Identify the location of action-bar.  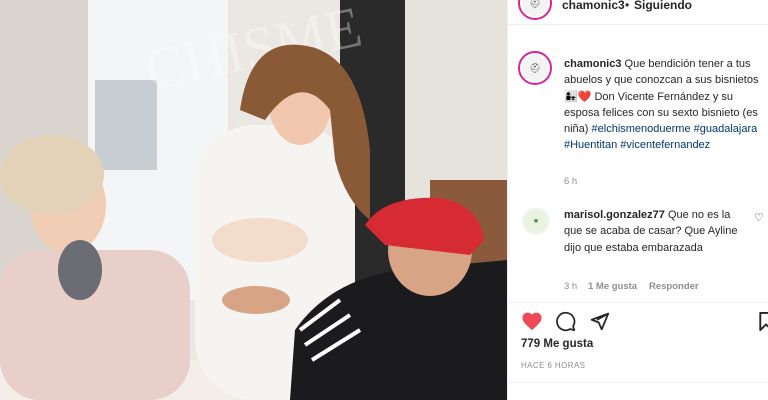
(638, 351).